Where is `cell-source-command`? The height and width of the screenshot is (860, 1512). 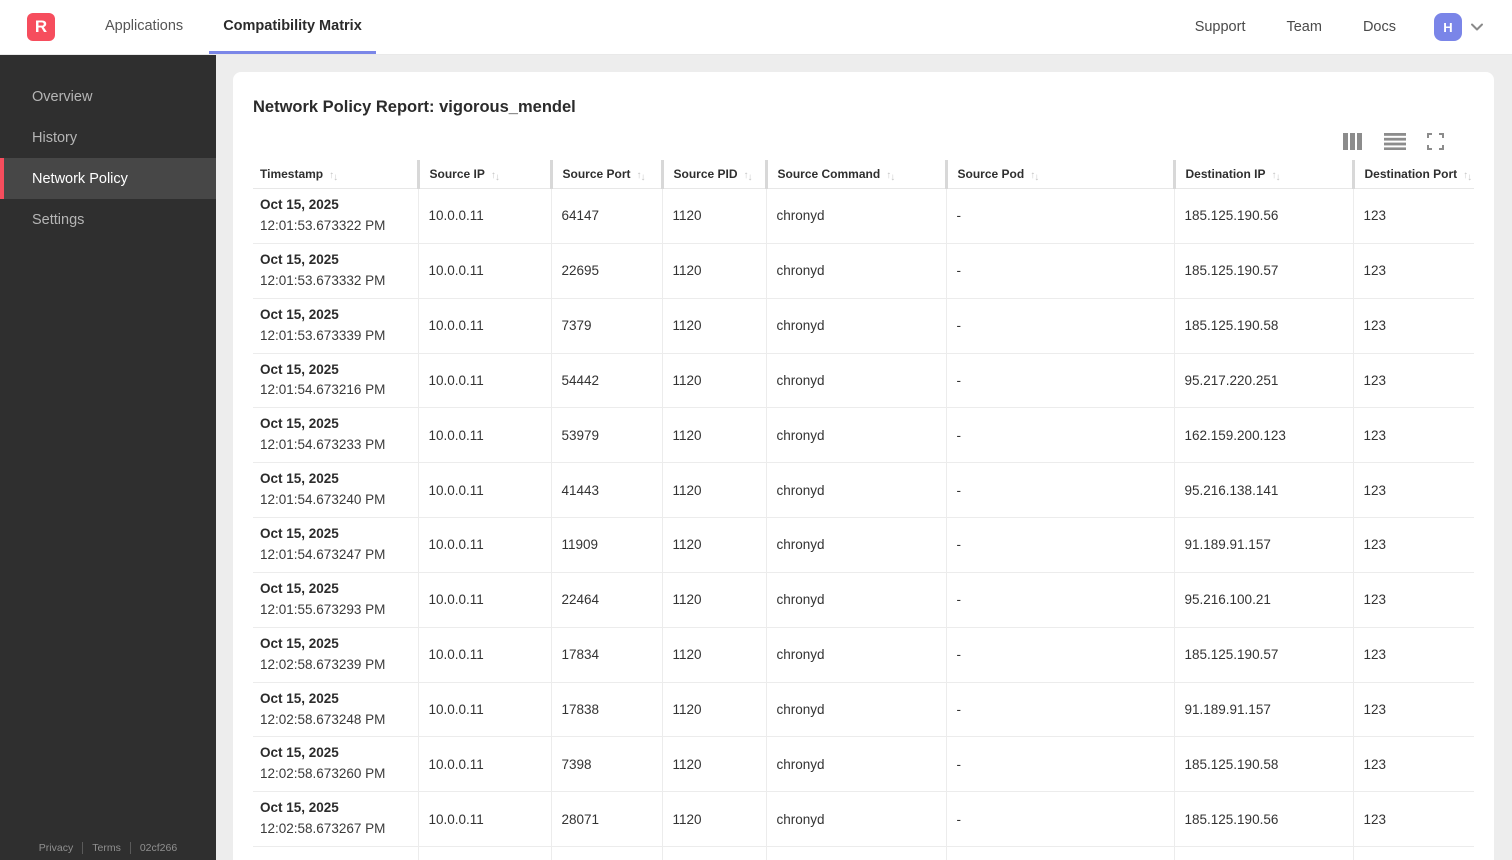
cell-source-command is located at coordinates (855, 853).